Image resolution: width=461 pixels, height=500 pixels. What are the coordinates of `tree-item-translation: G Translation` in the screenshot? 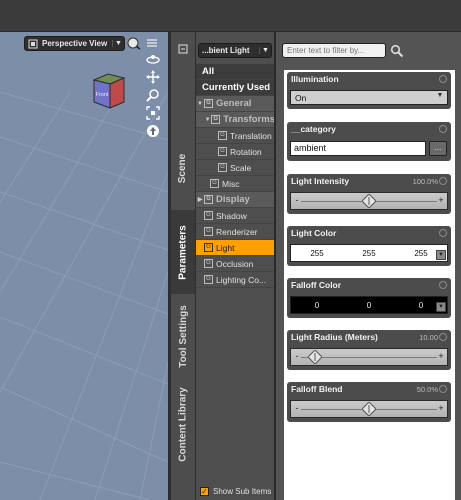 It's located at (235, 136).